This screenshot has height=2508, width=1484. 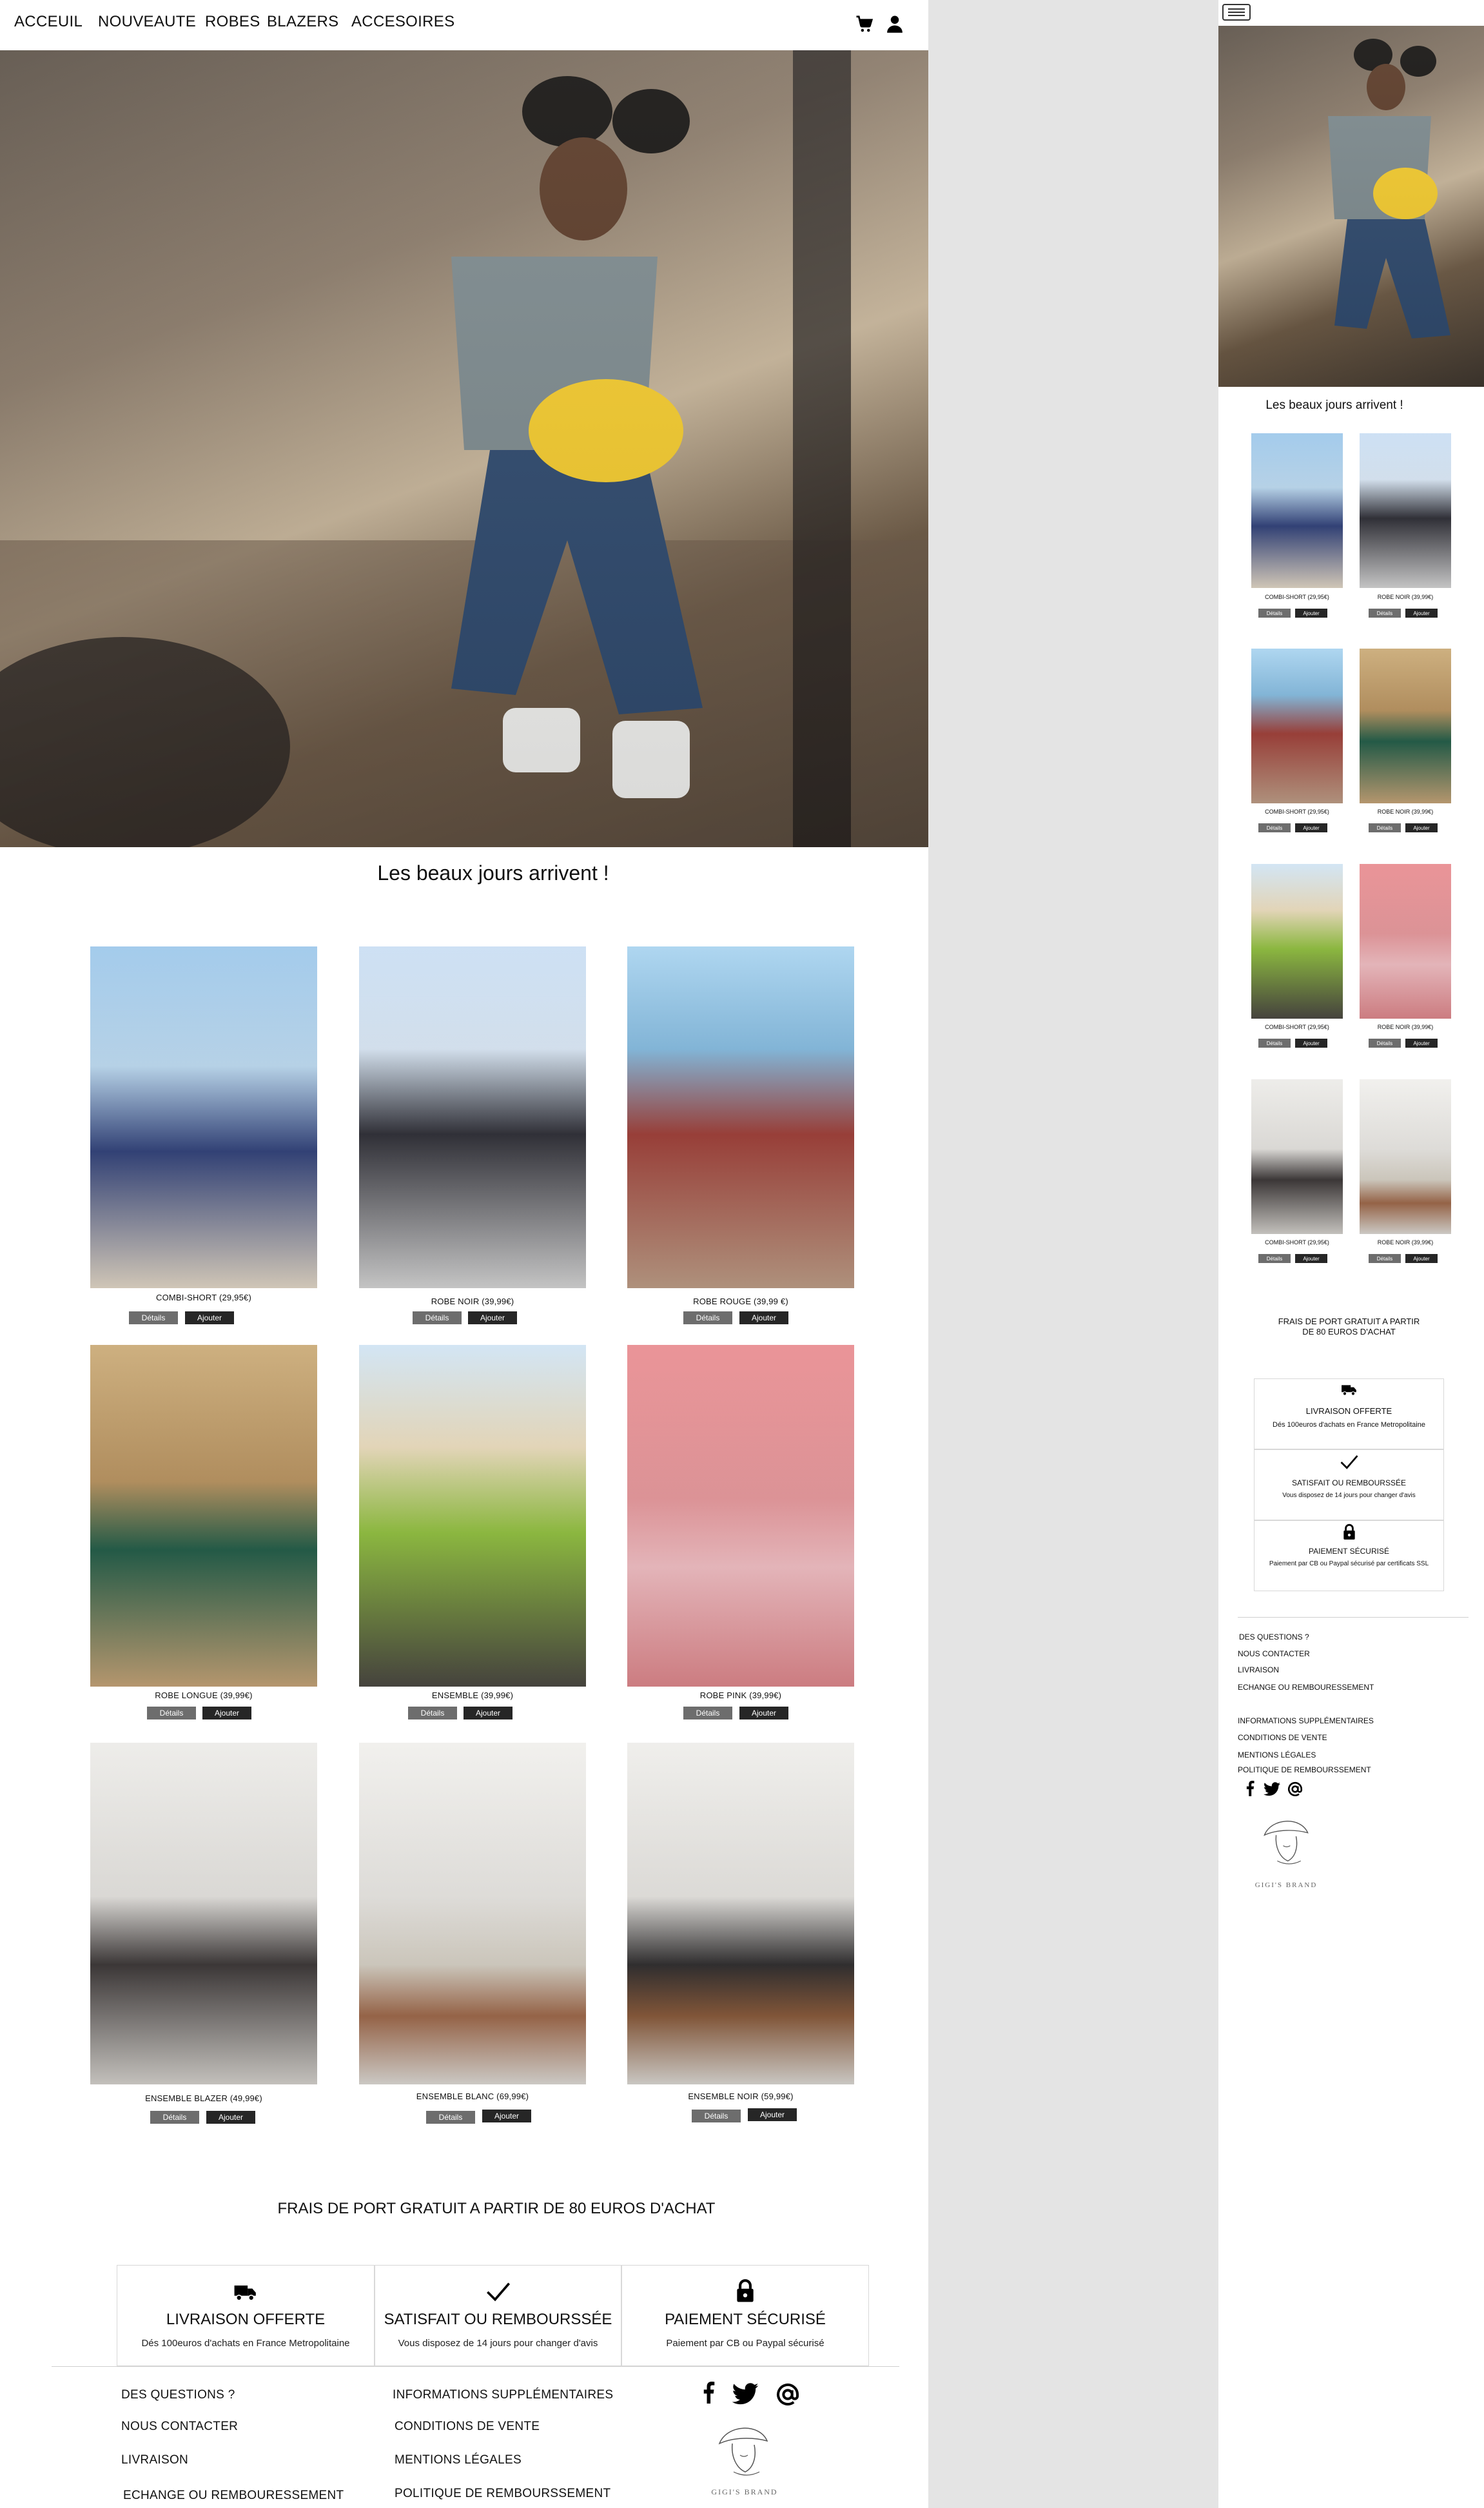 I want to click on nav-item-acceuil: ACCEUIL, so click(x=48, y=22).